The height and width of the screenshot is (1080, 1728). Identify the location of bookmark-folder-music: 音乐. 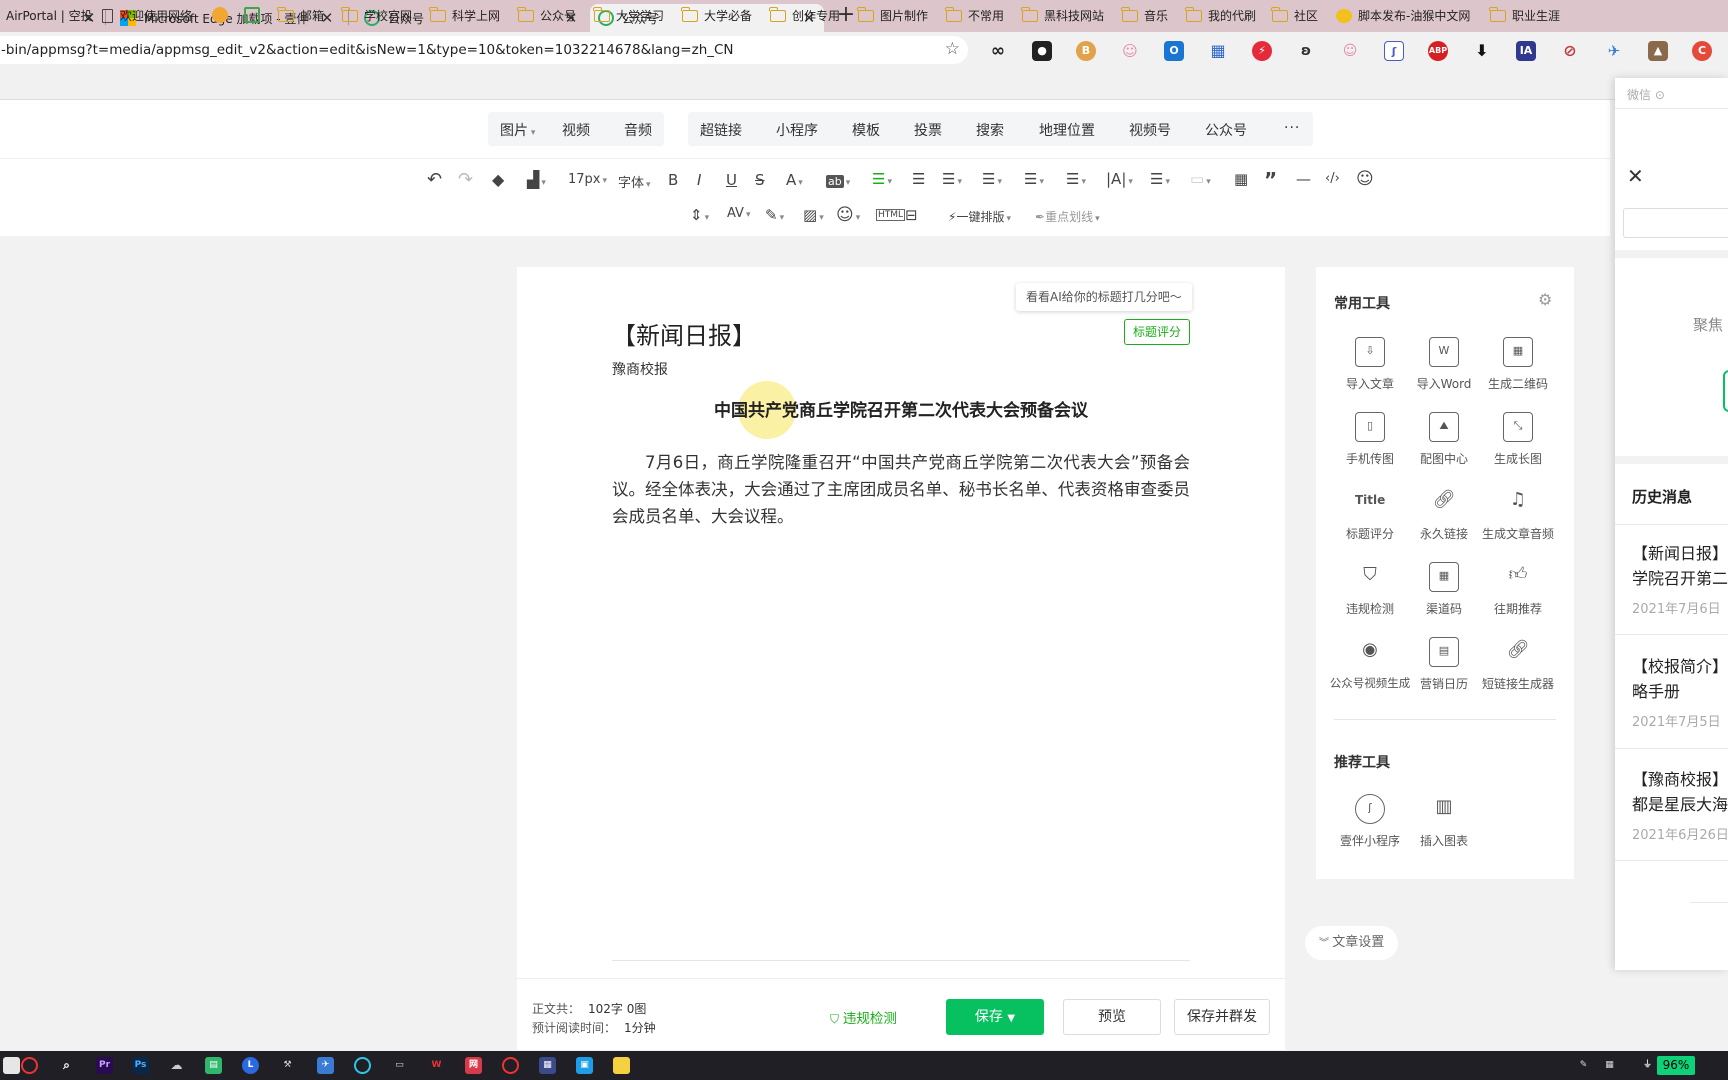
(1144, 15).